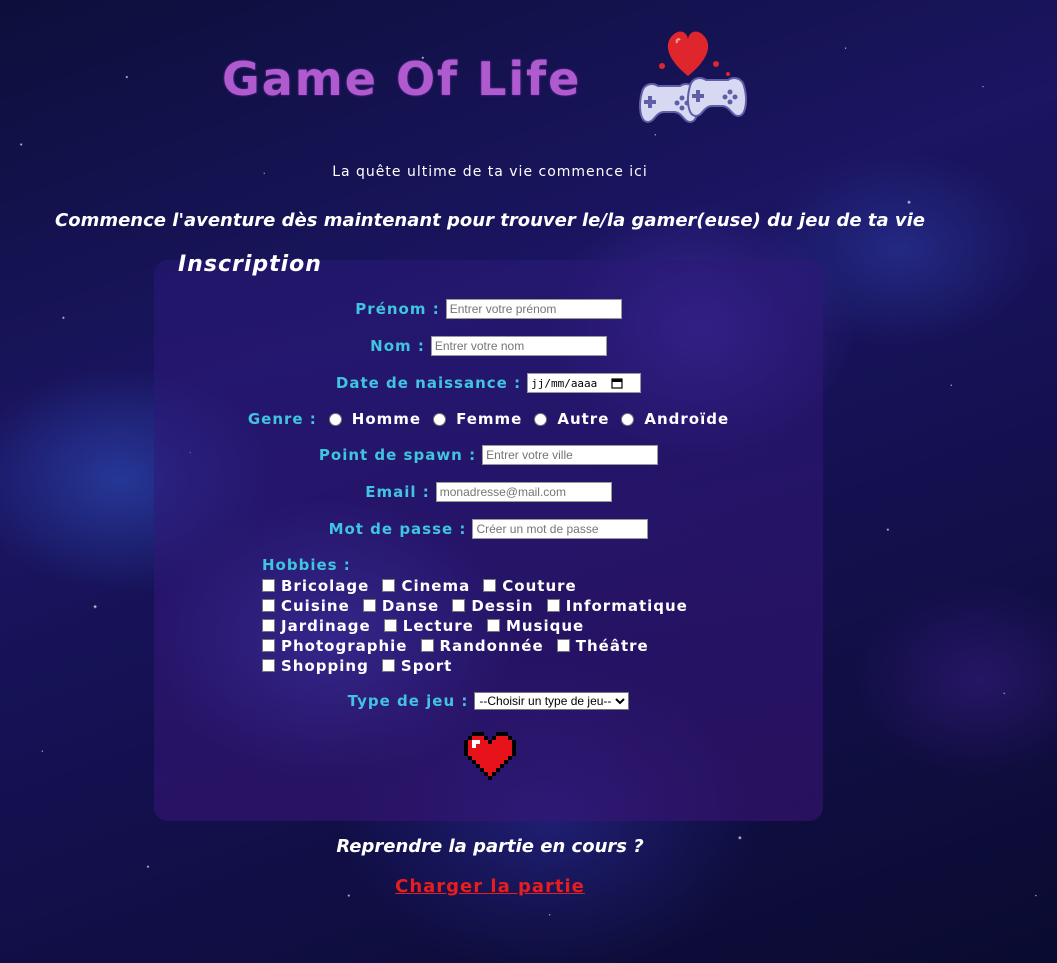  I want to click on checkbox-sport, so click(388, 665).